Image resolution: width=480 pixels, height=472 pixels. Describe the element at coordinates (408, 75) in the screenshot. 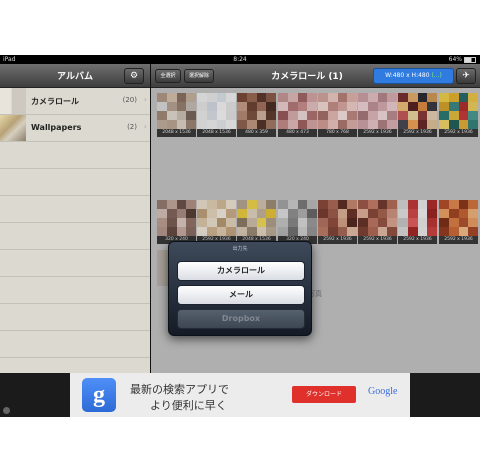

I see `output-size-label: W:480 x H:480` at that location.